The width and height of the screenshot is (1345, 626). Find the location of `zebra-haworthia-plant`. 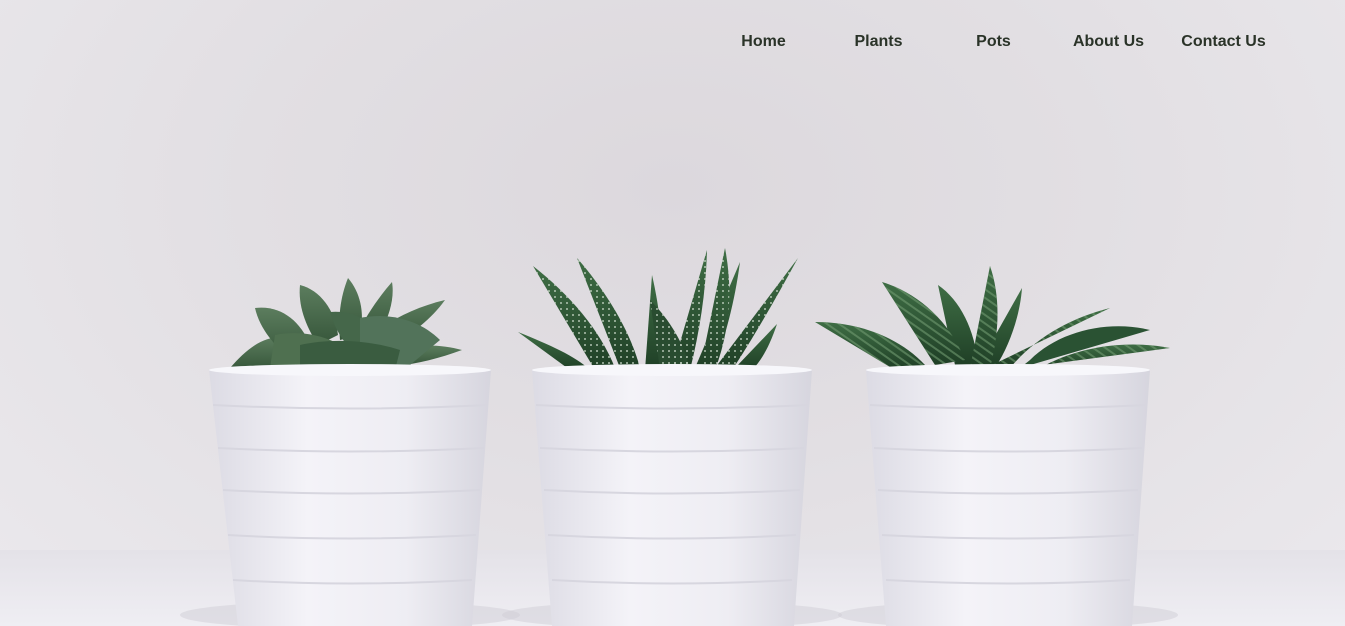

zebra-haworthia-plant is located at coordinates (992, 318).